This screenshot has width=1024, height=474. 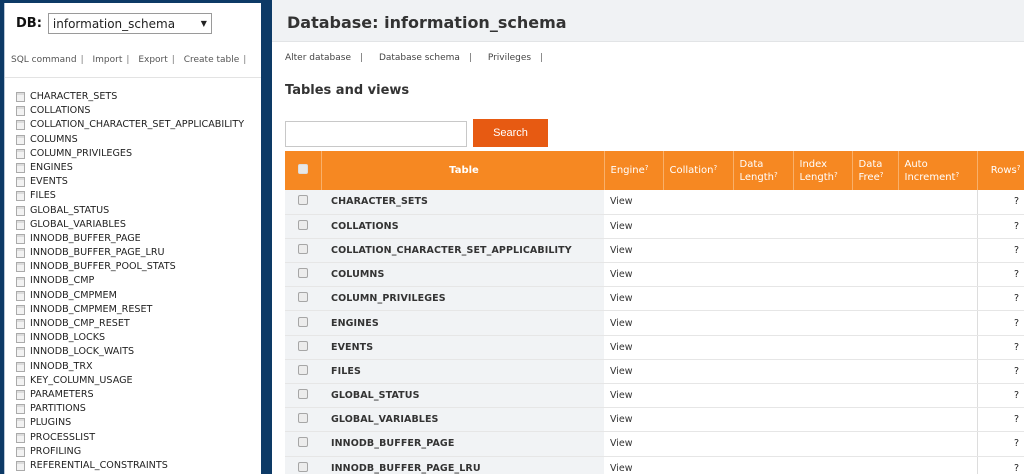 I want to click on sidebar-table-link: INNODB_CMP_RESET, so click(x=130, y=324).